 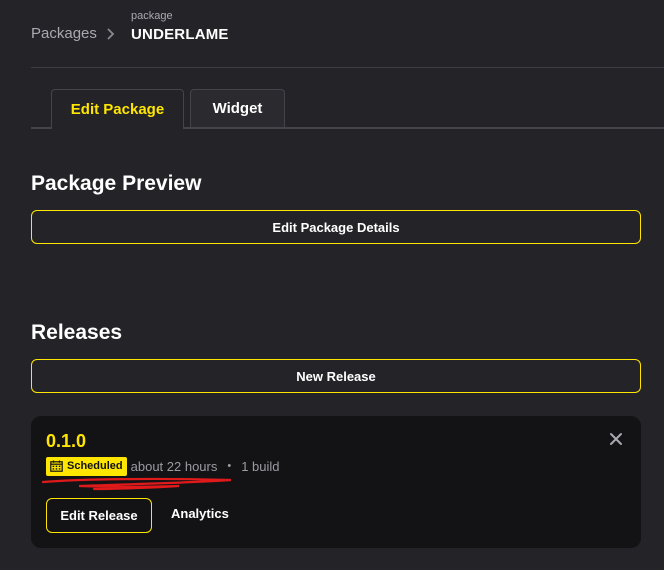 I want to click on release-meta: Scheduled about 22 hours • 1 build, so click(x=163, y=466).